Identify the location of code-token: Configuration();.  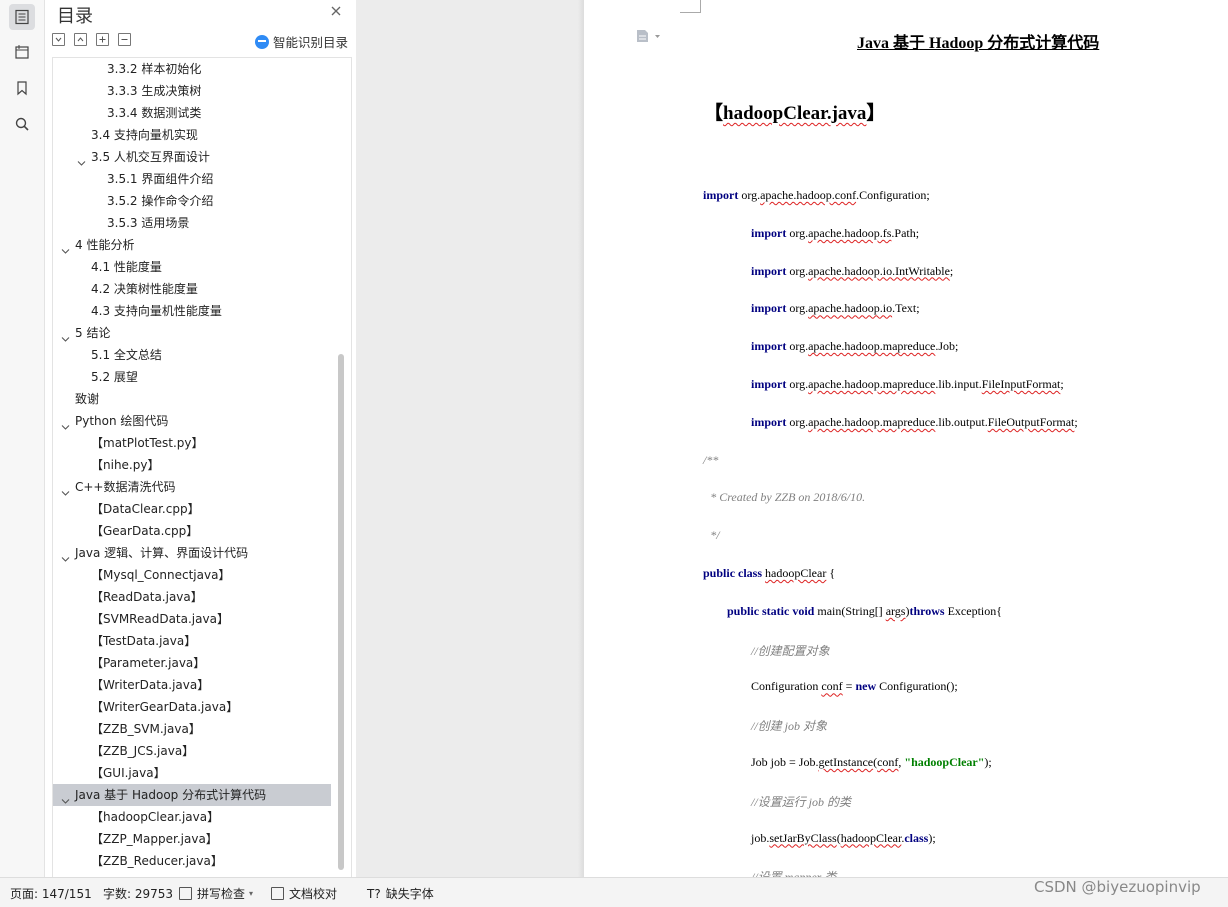
(917, 686).